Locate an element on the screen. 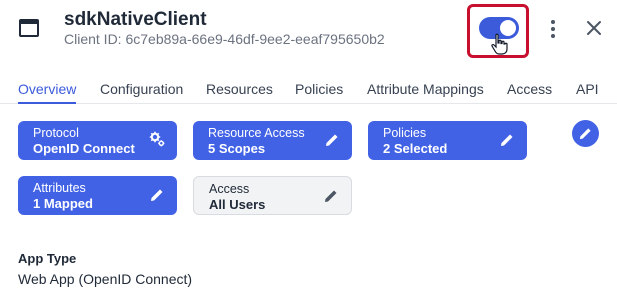  policies-chip: Policies 2 Selected is located at coordinates (447, 140).